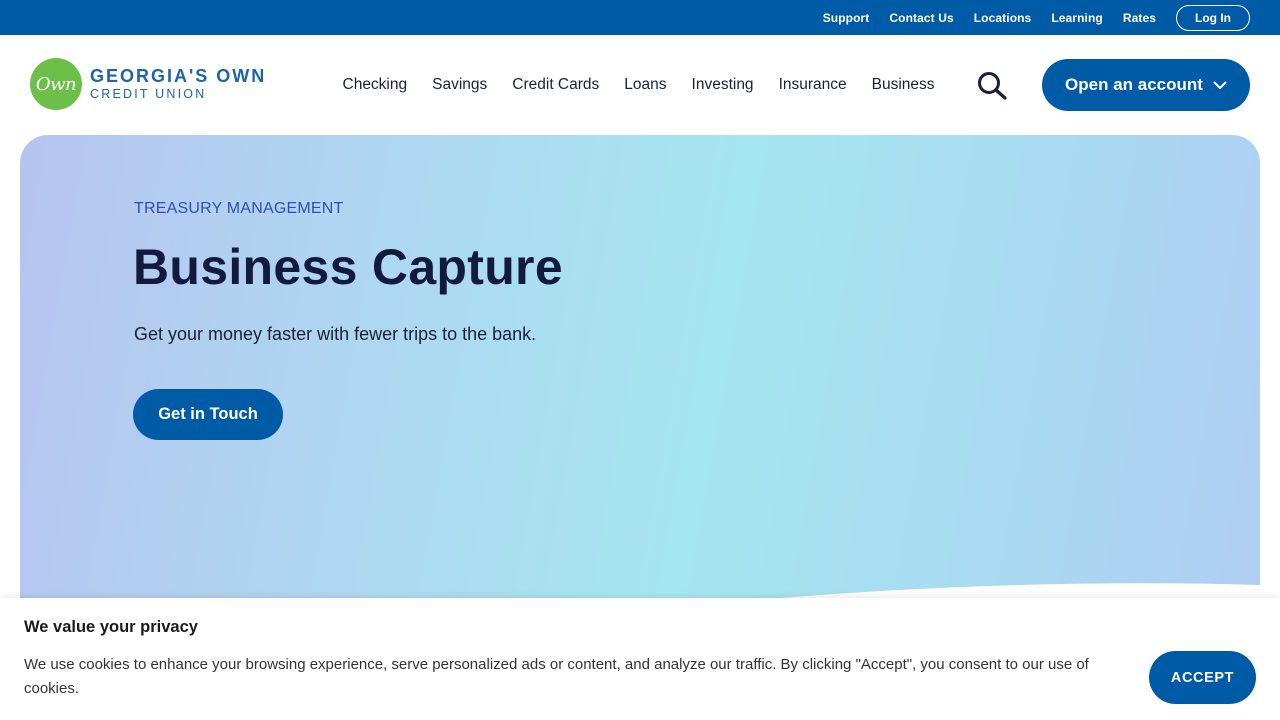  I want to click on logo-wordmark: GEORGIA'S OWN CREDIT UNION, so click(178, 84).